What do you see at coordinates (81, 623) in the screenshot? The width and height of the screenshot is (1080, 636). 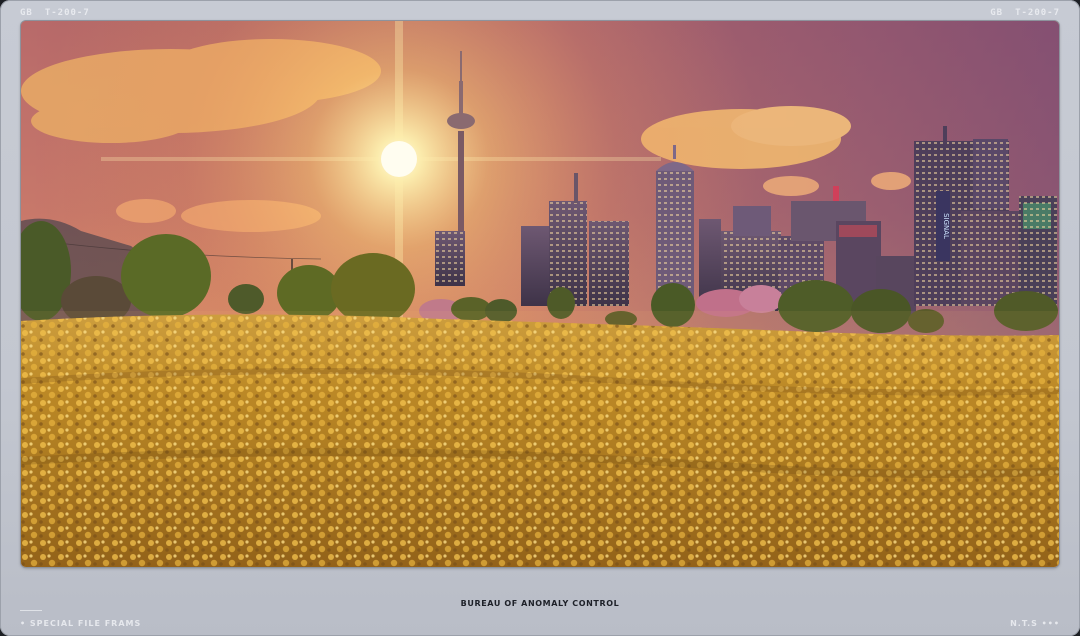 I see `footer-left-label: • SPECIAL FILE FRAMS` at bounding box center [81, 623].